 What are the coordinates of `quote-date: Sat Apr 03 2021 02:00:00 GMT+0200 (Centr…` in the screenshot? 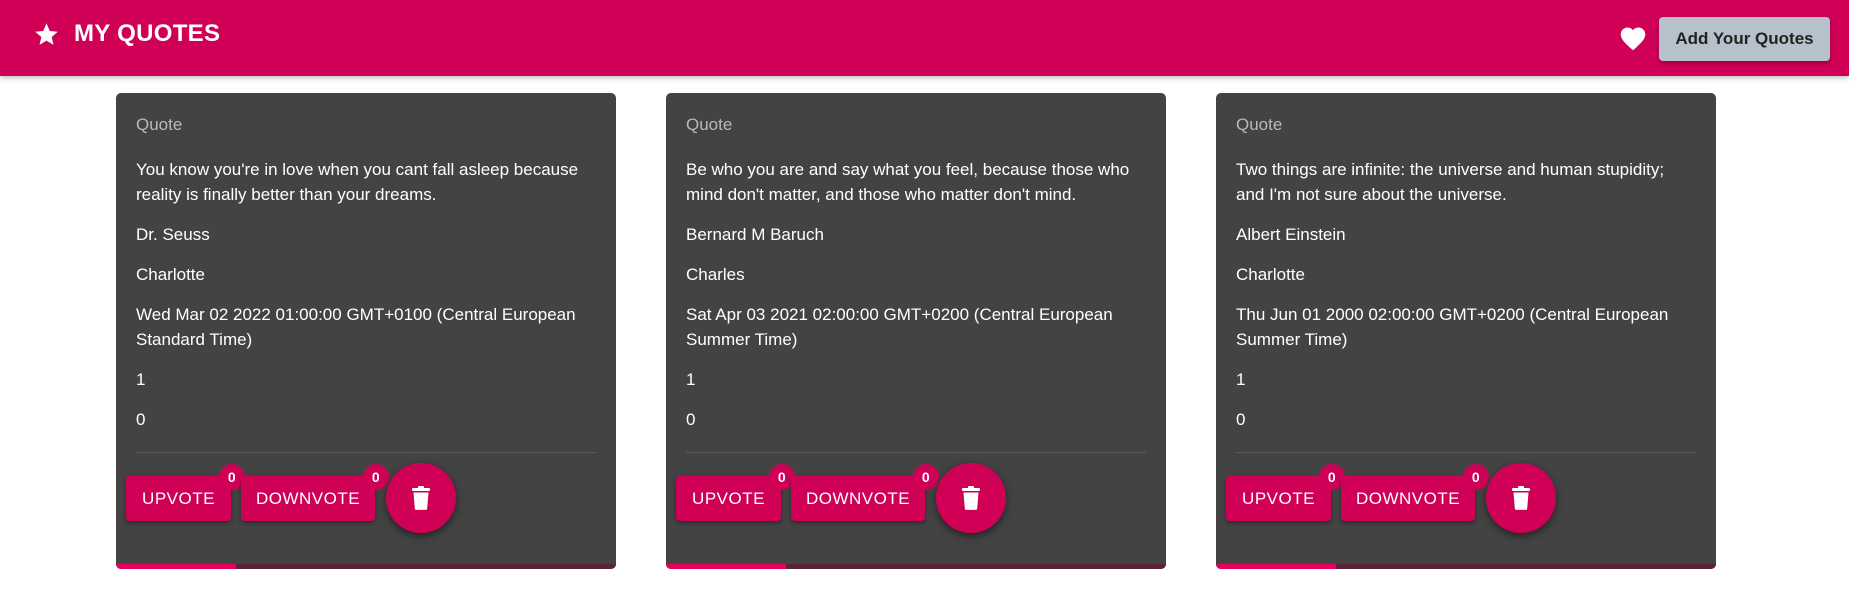 It's located at (899, 327).